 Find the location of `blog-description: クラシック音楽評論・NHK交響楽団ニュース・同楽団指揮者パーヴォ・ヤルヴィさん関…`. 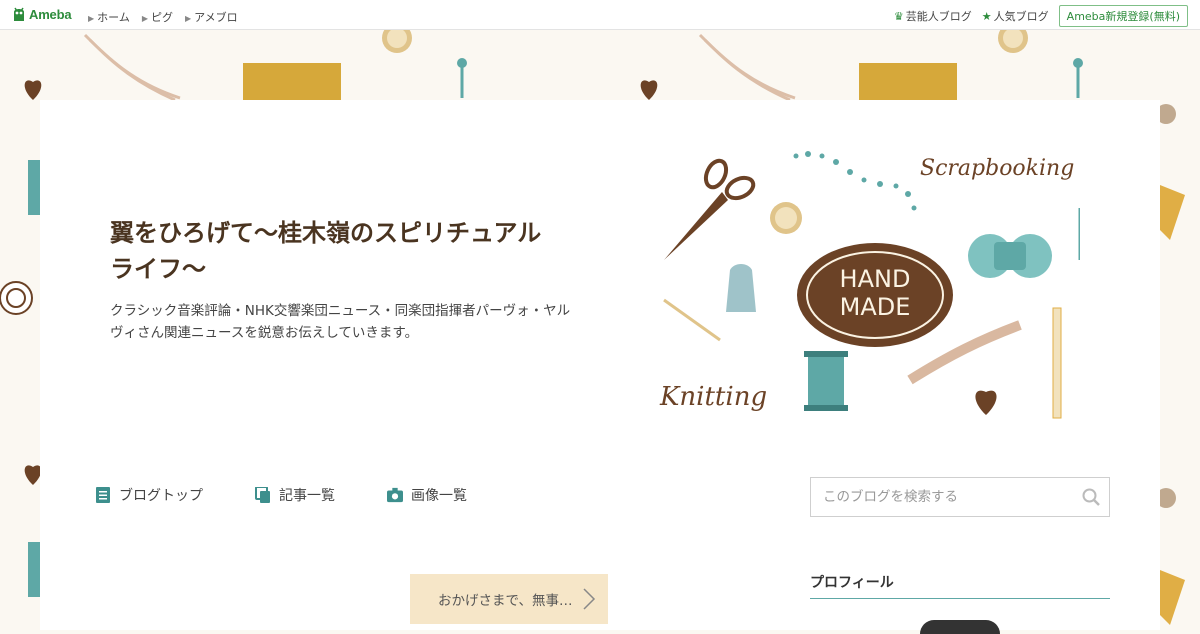

blog-description: クラシック音楽評論・NHK交響楽団ニュース・同楽団指揮者パーヴォ・ヤルヴィさん関… is located at coordinates (340, 322).